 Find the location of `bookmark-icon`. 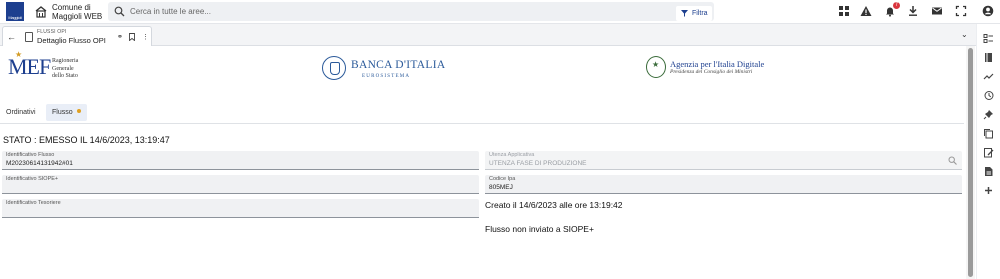

bookmark-icon is located at coordinates (132, 37).